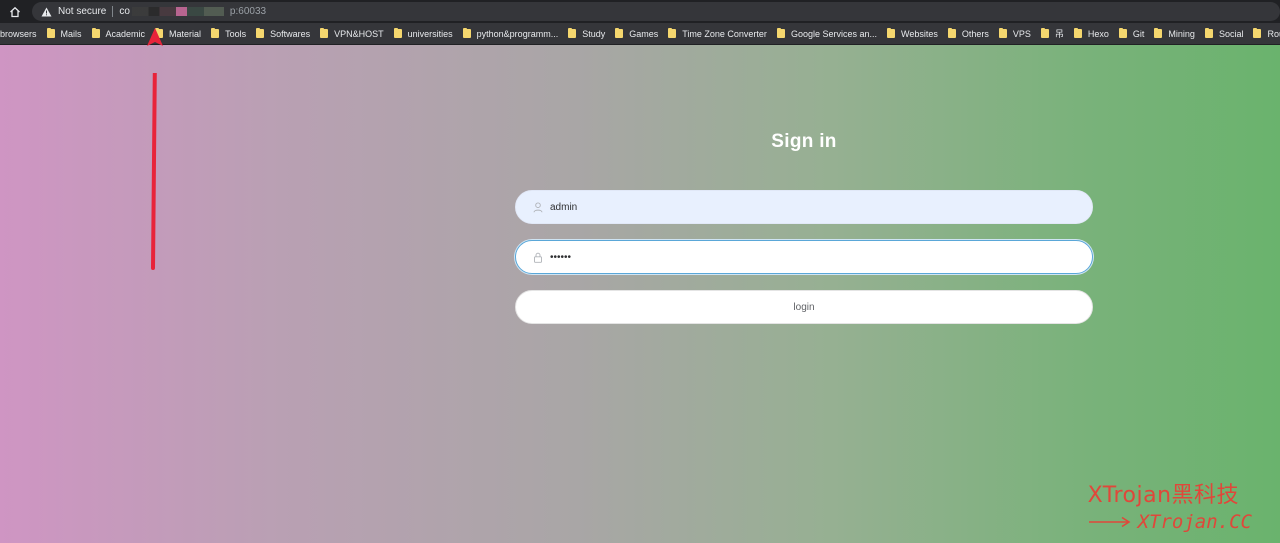 This screenshot has width=1280, height=543. I want to click on bookmark-folder: VPS, so click(1016, 33).